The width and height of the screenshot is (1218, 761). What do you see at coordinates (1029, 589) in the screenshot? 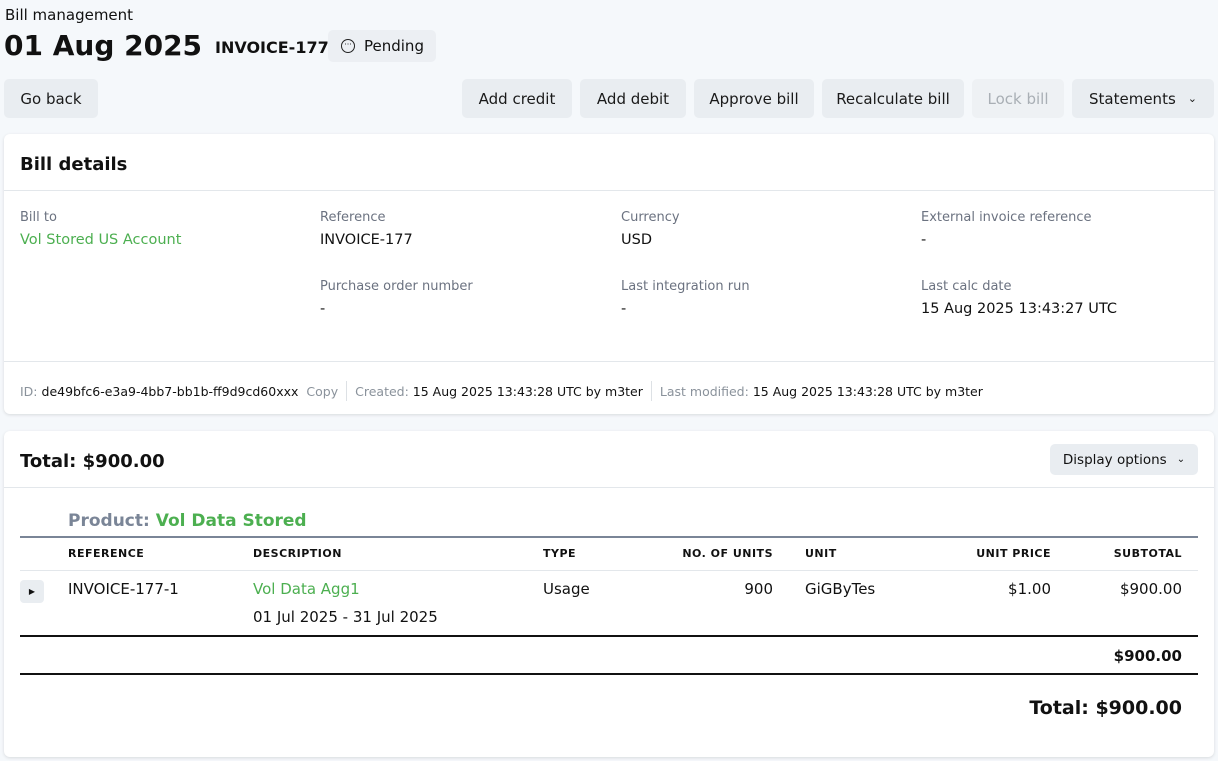
I see `row-unit-price: $1.00` at bounding box center [1029, 589].